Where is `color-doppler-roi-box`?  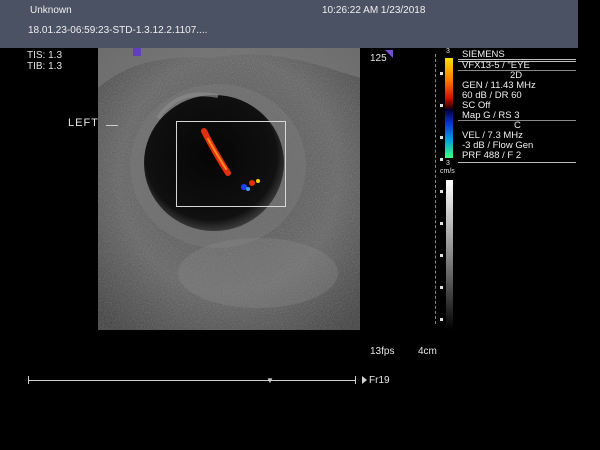
color-doppler-roi-box is located at coordinates (231, 164).